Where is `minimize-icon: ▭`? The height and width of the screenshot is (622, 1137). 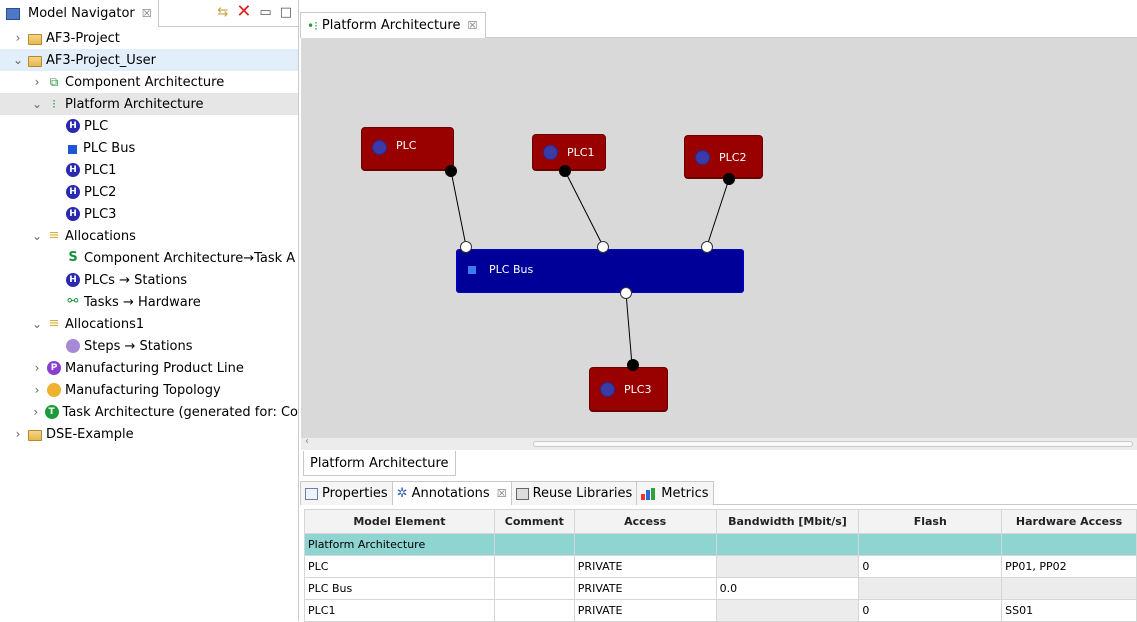
minimize-icon: ▭ is located at coordinates (265, 12).